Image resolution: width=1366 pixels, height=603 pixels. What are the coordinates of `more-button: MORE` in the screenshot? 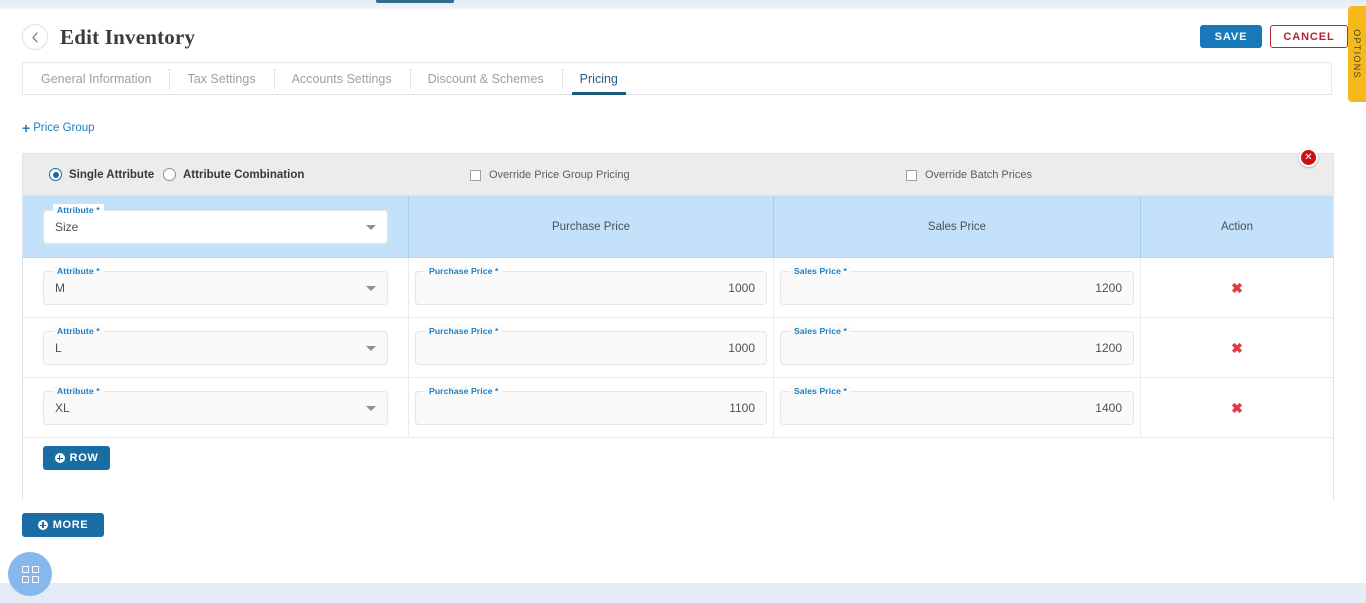 It's located at (63, 525).